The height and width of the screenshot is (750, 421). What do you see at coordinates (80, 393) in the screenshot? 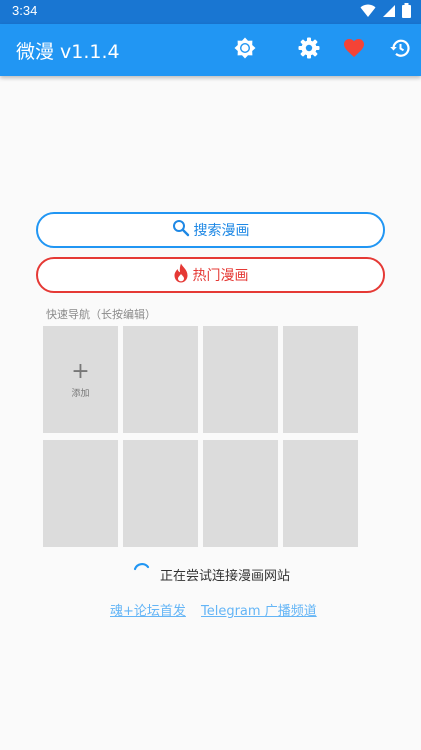
I see `add-label: 添加` at bounding box center [80, 393].